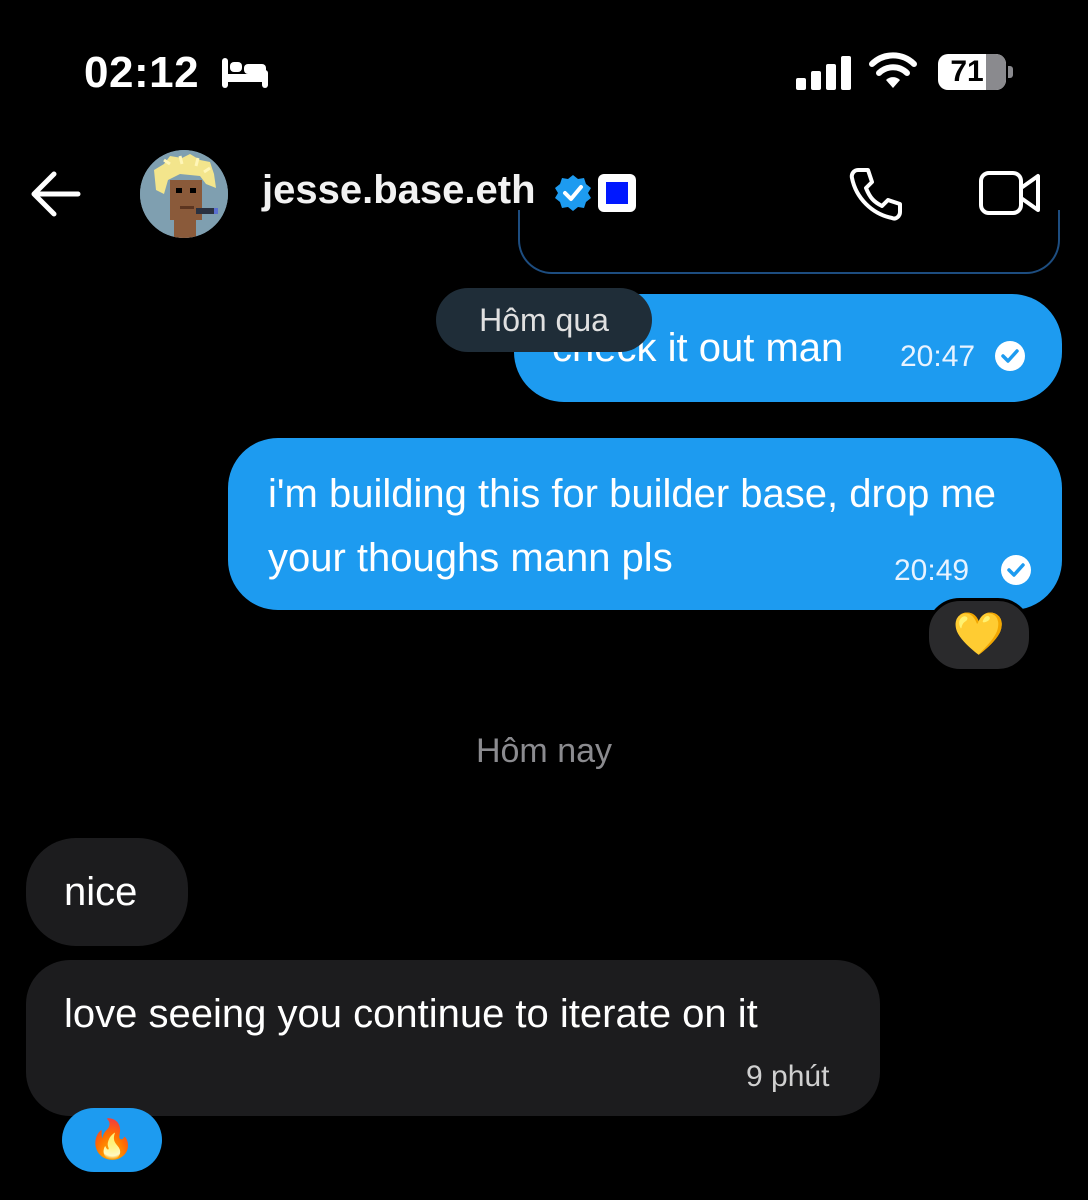 This screenshot has height=1200, width=1088. What do you see at coordinates (788, 1076) in the screenshot?
I see `message-time: 9 phút` at bounding box center [788, 1076].